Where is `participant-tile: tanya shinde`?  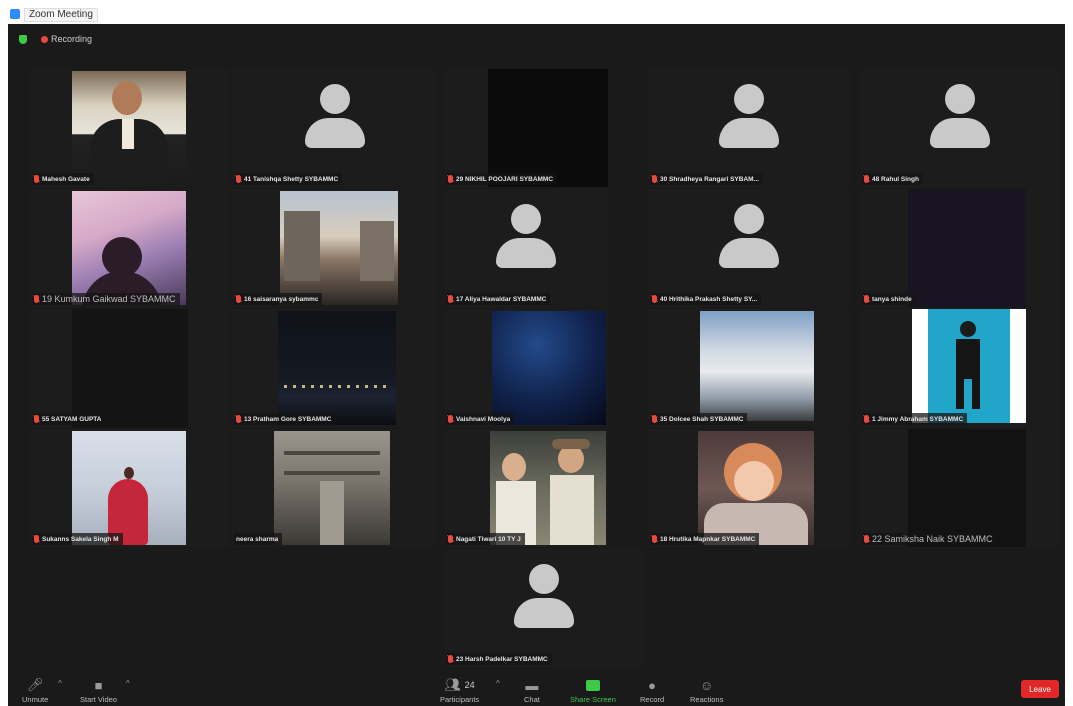
participant-tile: tanya shinde is located at coordinates (960, 248).